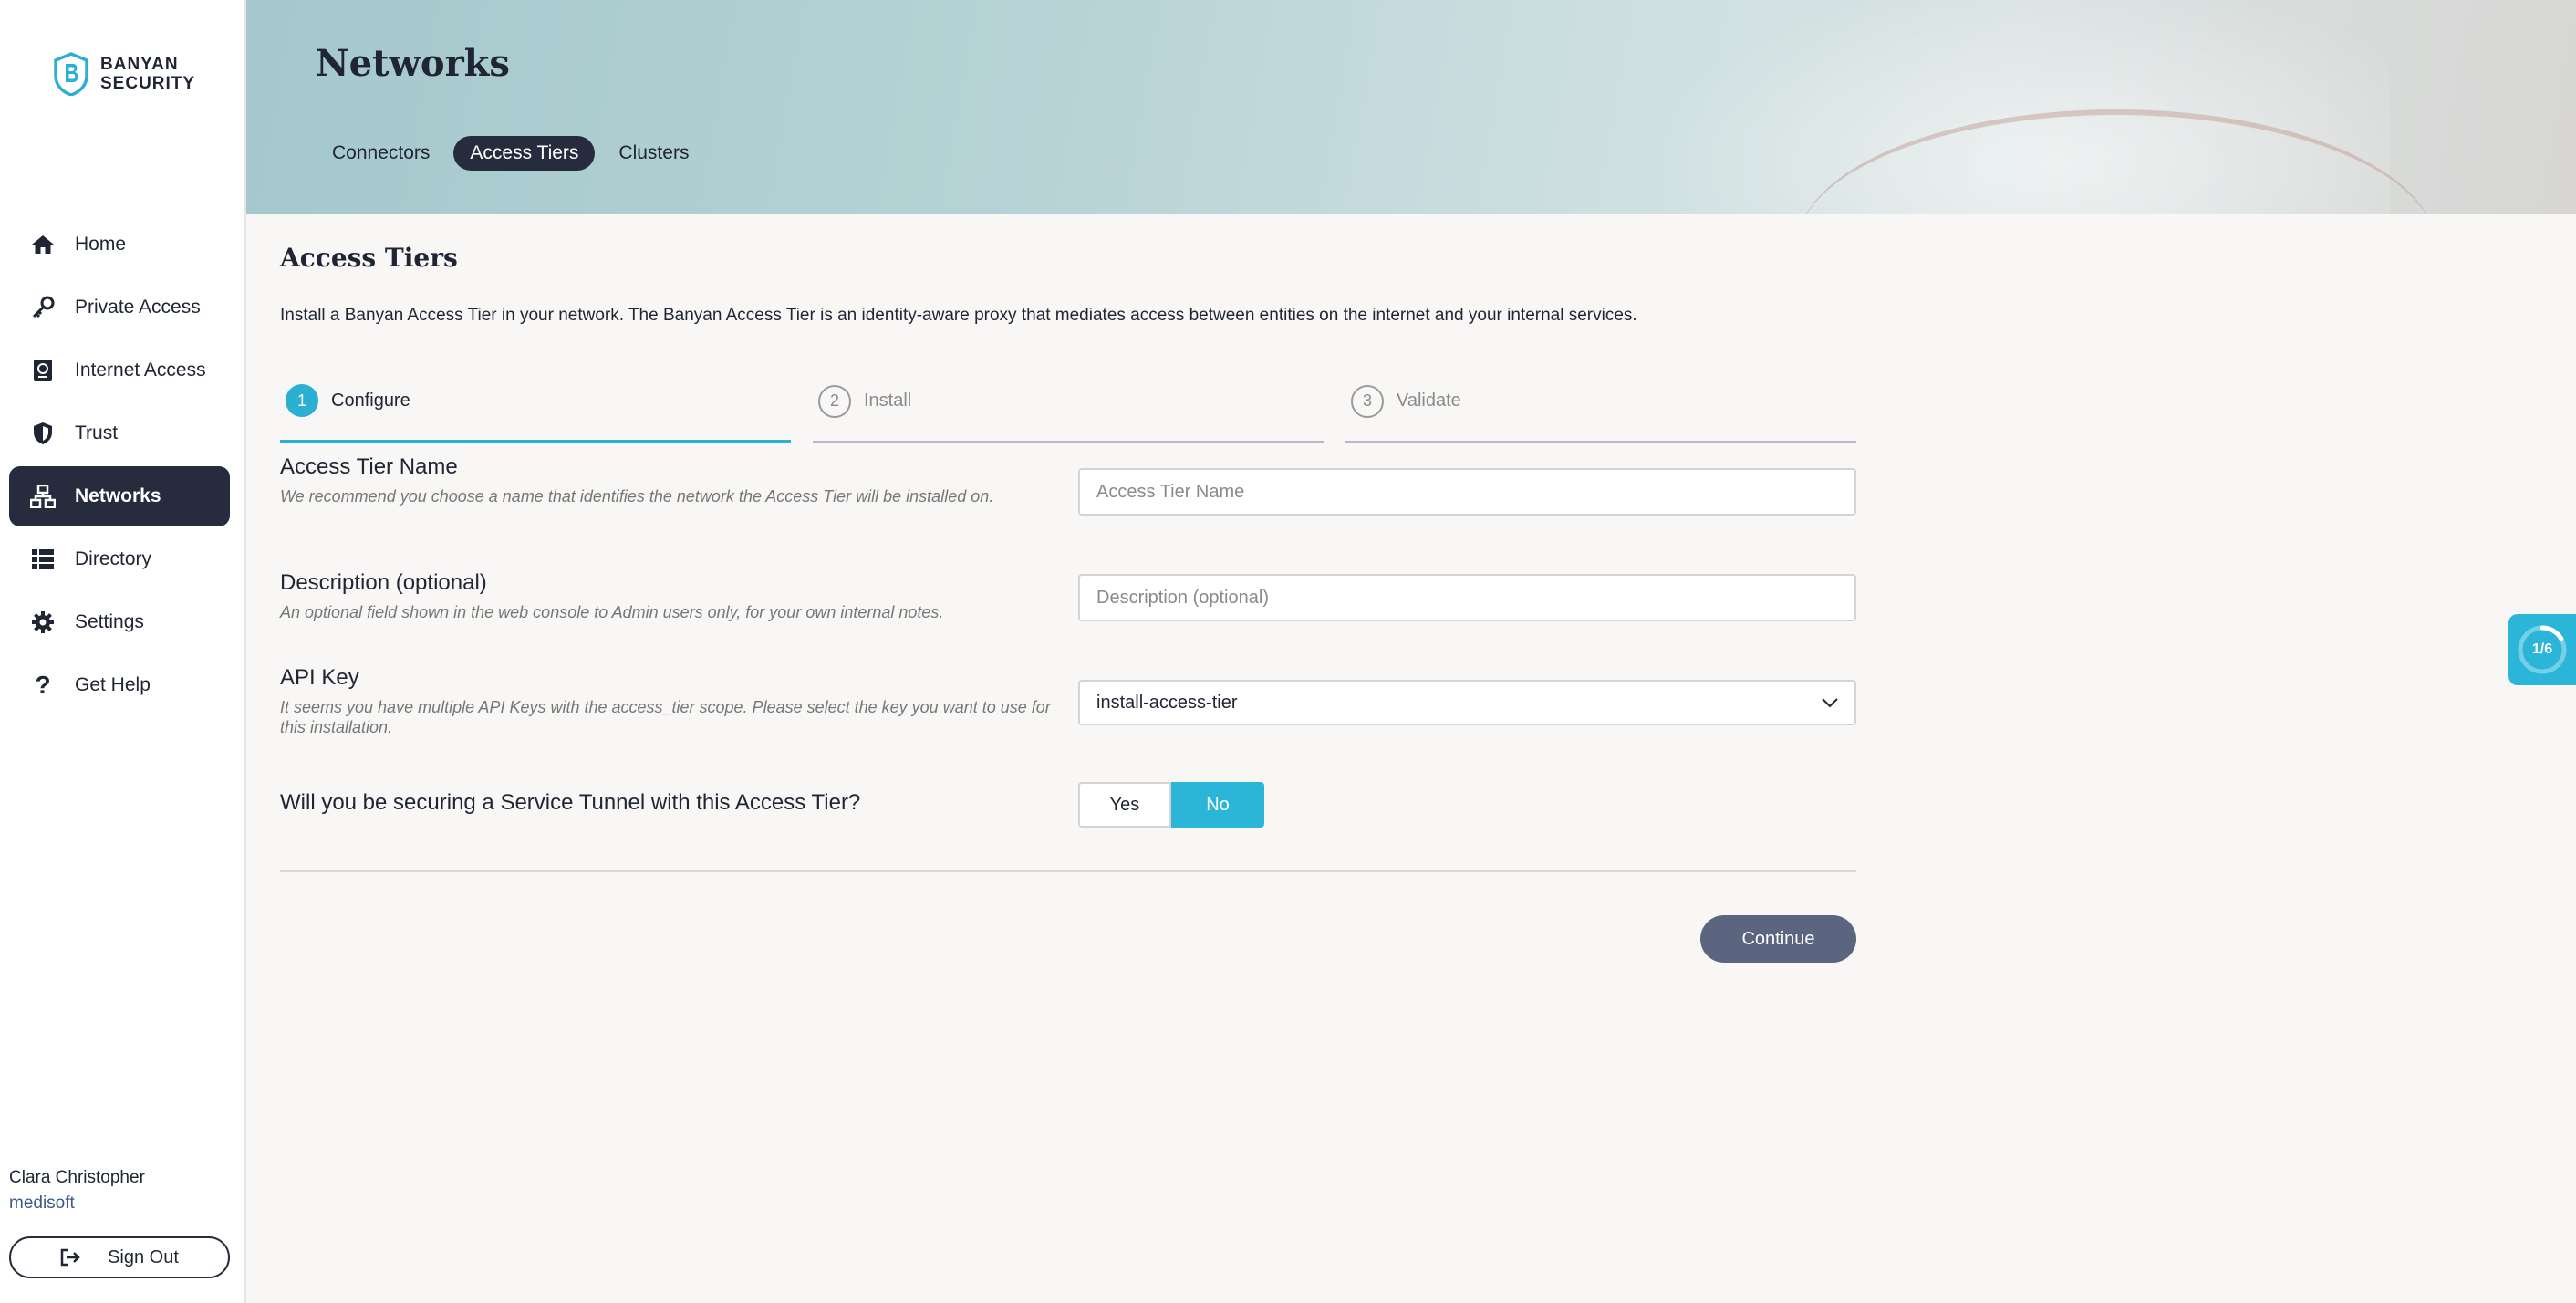 The image size is (2576, 1303). I want to click on tab-access-tiers: Access Tiers, so click(524, 153).